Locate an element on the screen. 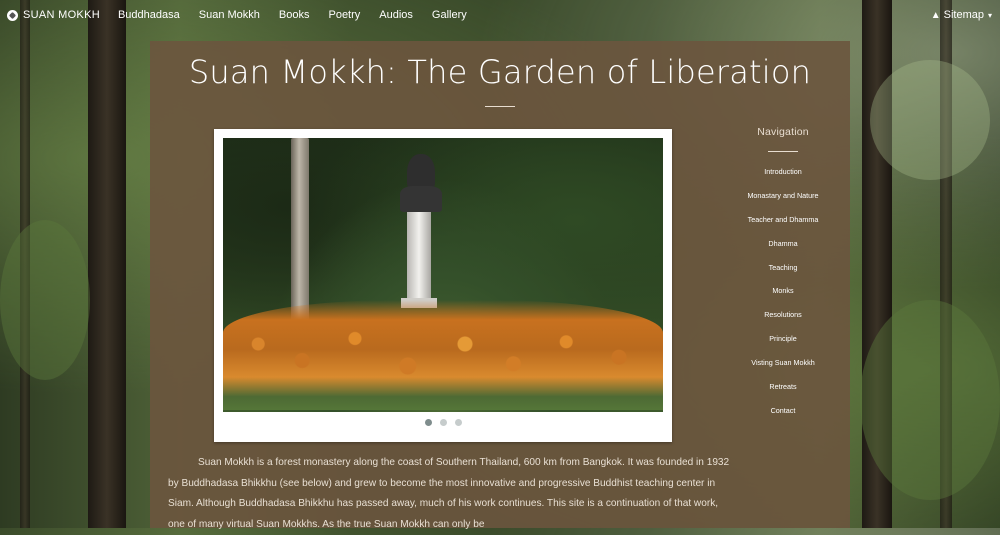 Image resolution: width=1000 pixels, height=535 pixels. nav-link-gallery: Gallery is located at coordinates (449, 15).